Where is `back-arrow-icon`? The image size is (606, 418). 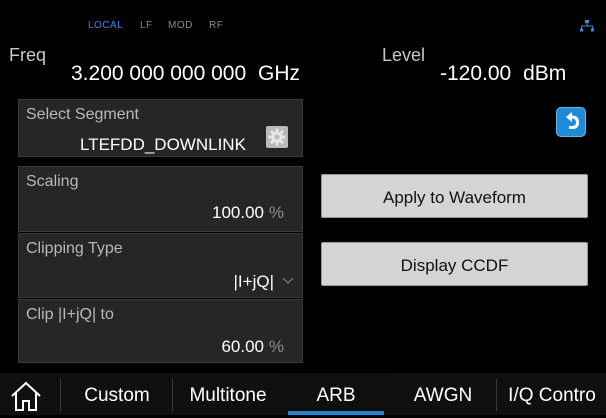 back-arrow-icon is located at coordinates (572, 120).